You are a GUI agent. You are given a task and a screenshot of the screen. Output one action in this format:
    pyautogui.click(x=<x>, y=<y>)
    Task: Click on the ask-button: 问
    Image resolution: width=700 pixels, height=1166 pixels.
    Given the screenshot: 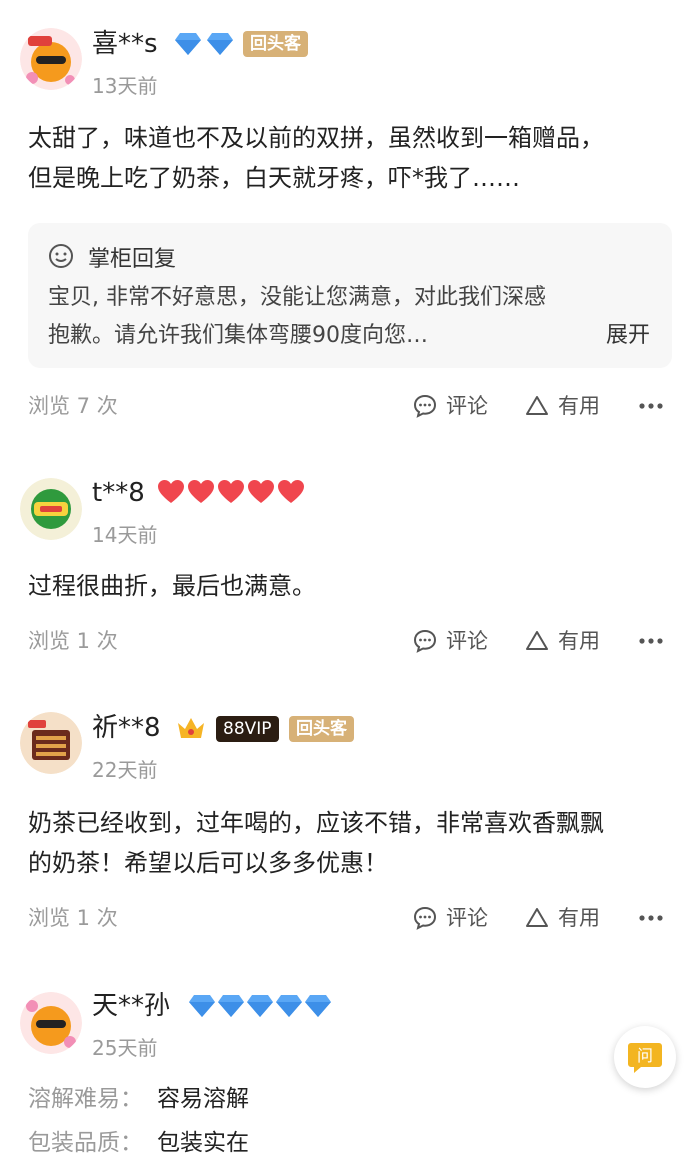 What is the action you would take?
    pyautogui.click(x=645, y=1057)
    